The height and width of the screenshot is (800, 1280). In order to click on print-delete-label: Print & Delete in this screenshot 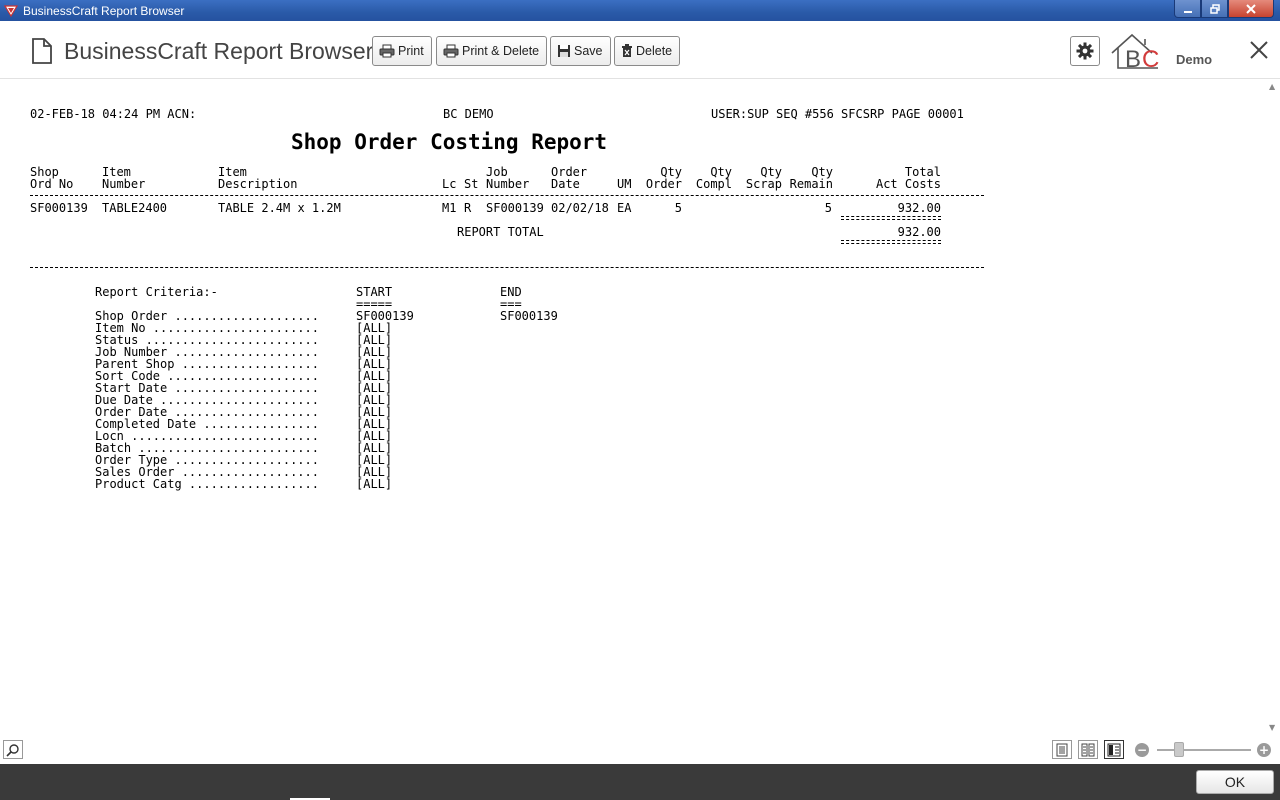, I will do `click(501, 51)`.